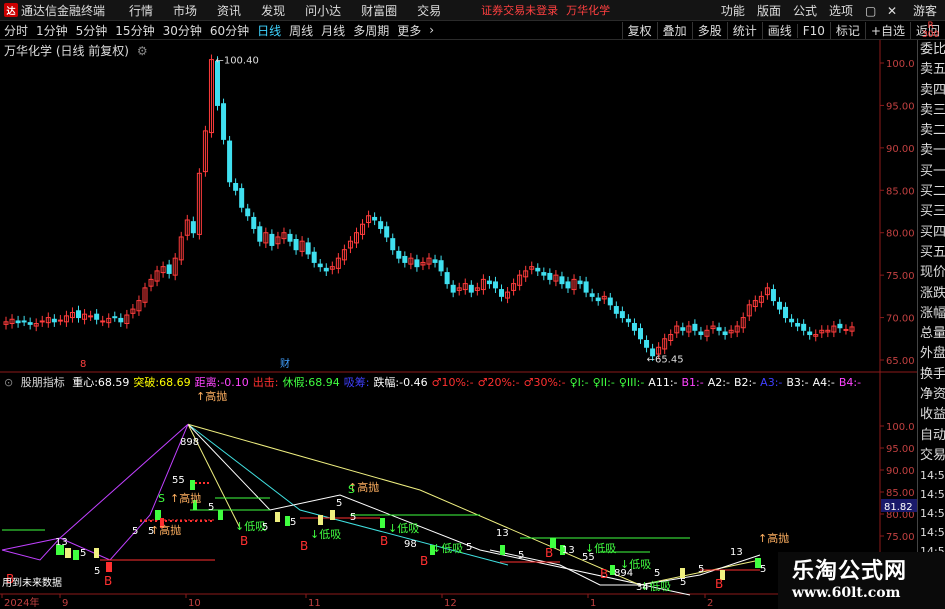 Image resolution: width=945 pixels, height=609 pixels. Describe the element at coordinates (142, 51) in the screenshot. I see `settings-icon: ⚙` at that location.